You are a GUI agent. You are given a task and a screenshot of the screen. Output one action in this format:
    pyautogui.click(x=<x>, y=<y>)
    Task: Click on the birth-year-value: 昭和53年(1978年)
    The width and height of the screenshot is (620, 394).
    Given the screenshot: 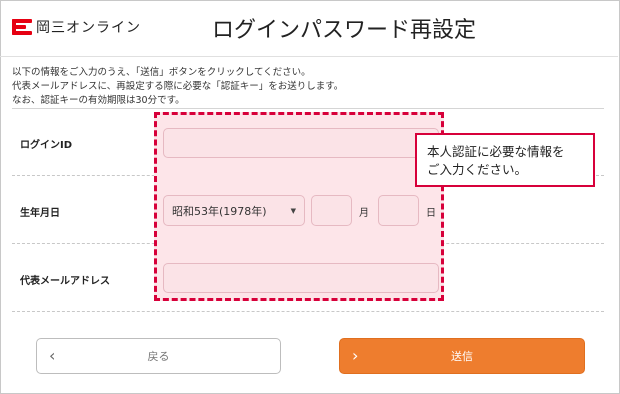 What is the action you would take?
    pyautogui.click(x=219, y=211)
    